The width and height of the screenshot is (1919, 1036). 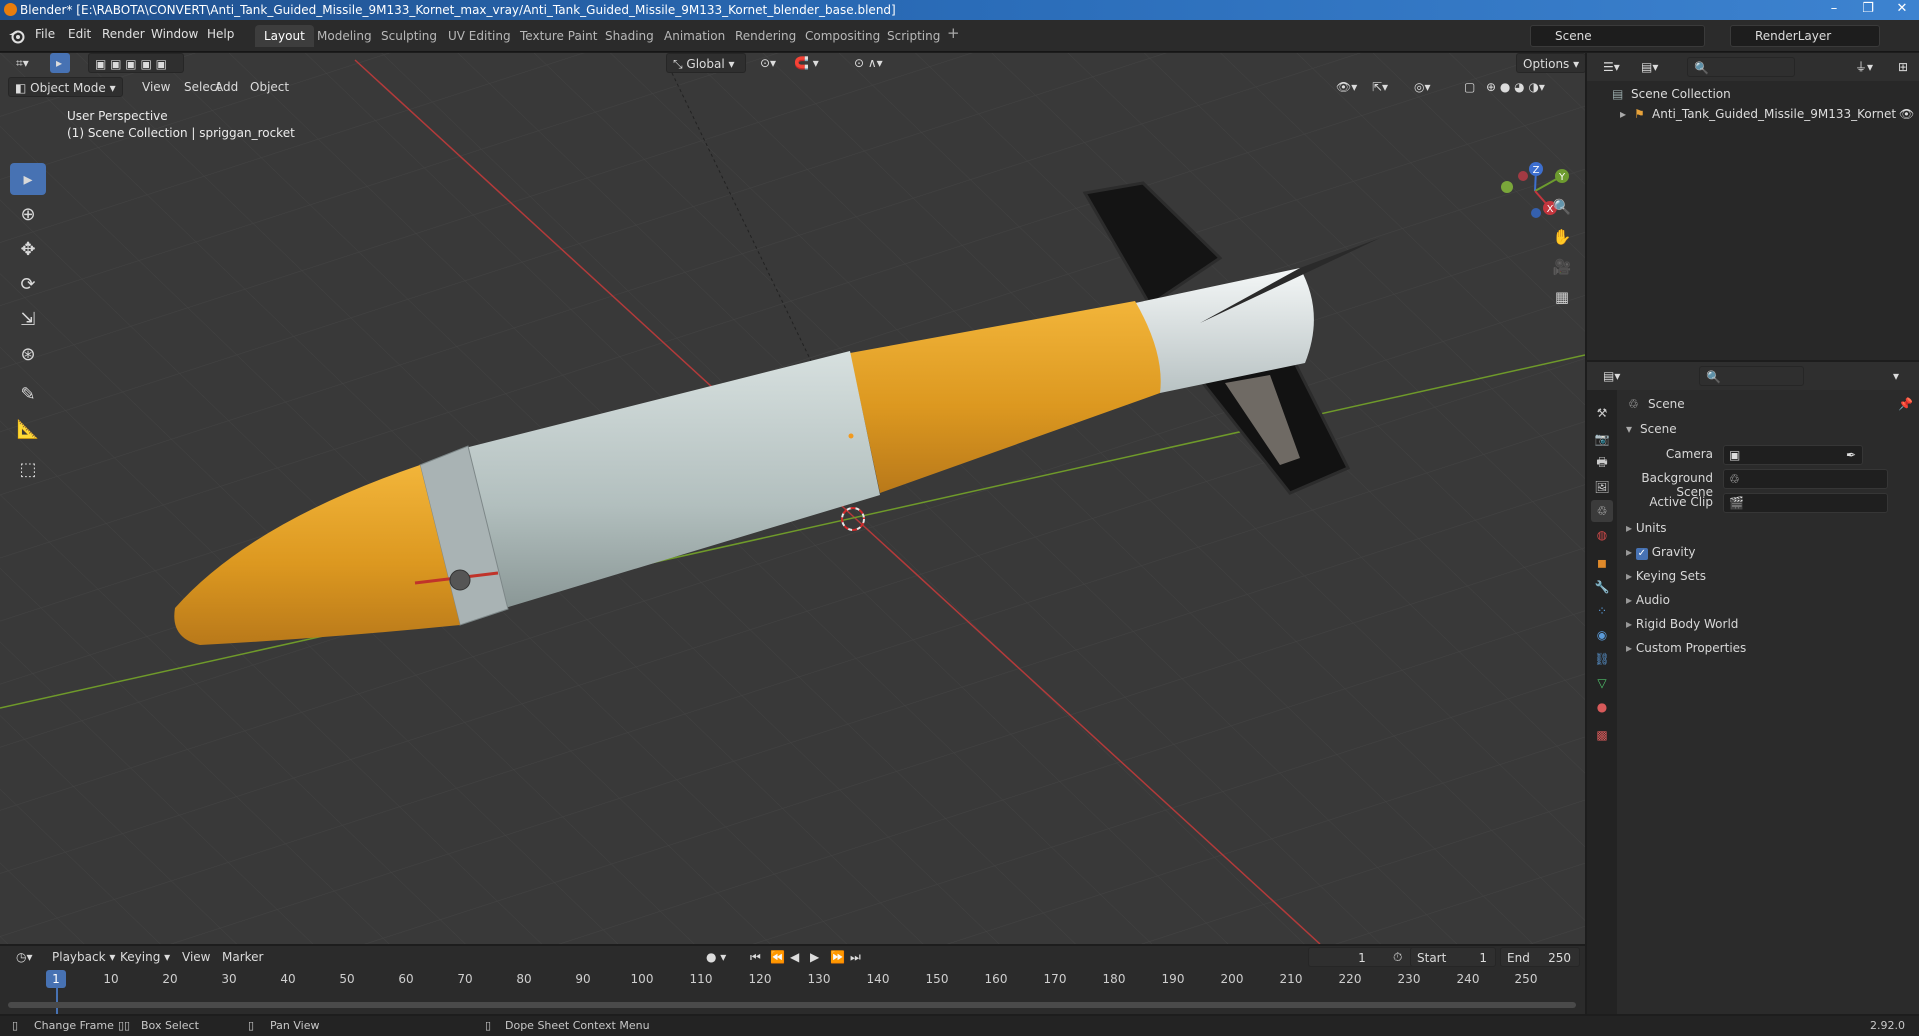 I want to click on marker-menu: Marker, so click(x=242, y=957).